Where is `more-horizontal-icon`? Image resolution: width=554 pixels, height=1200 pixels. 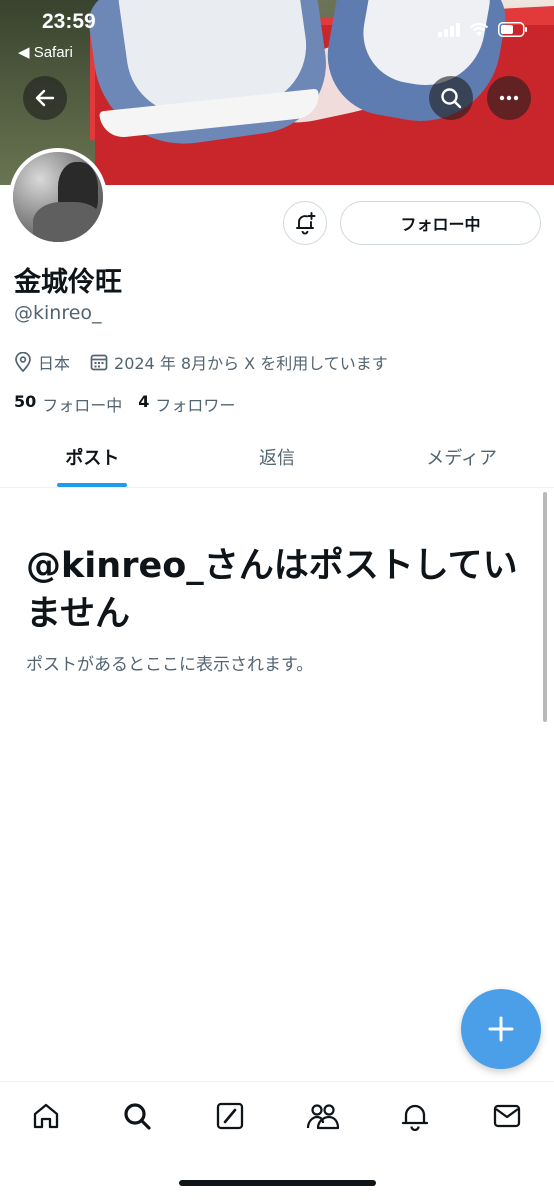 more-horizontal-icon is located at coordinates (509, 98).